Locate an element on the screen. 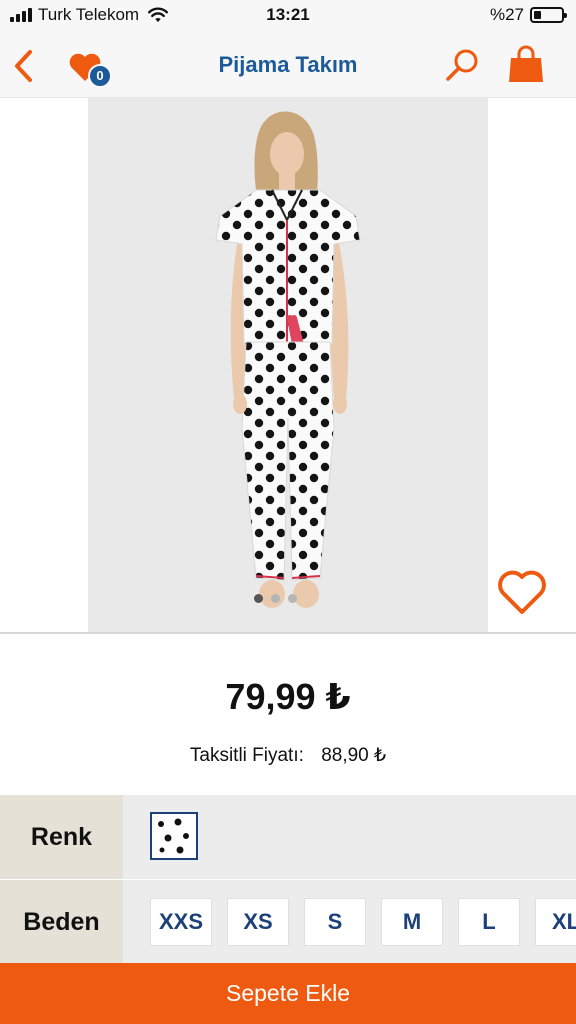 The height and width of the screenshot is (1024, 576). cart-button is located at coordinates (526, 65).